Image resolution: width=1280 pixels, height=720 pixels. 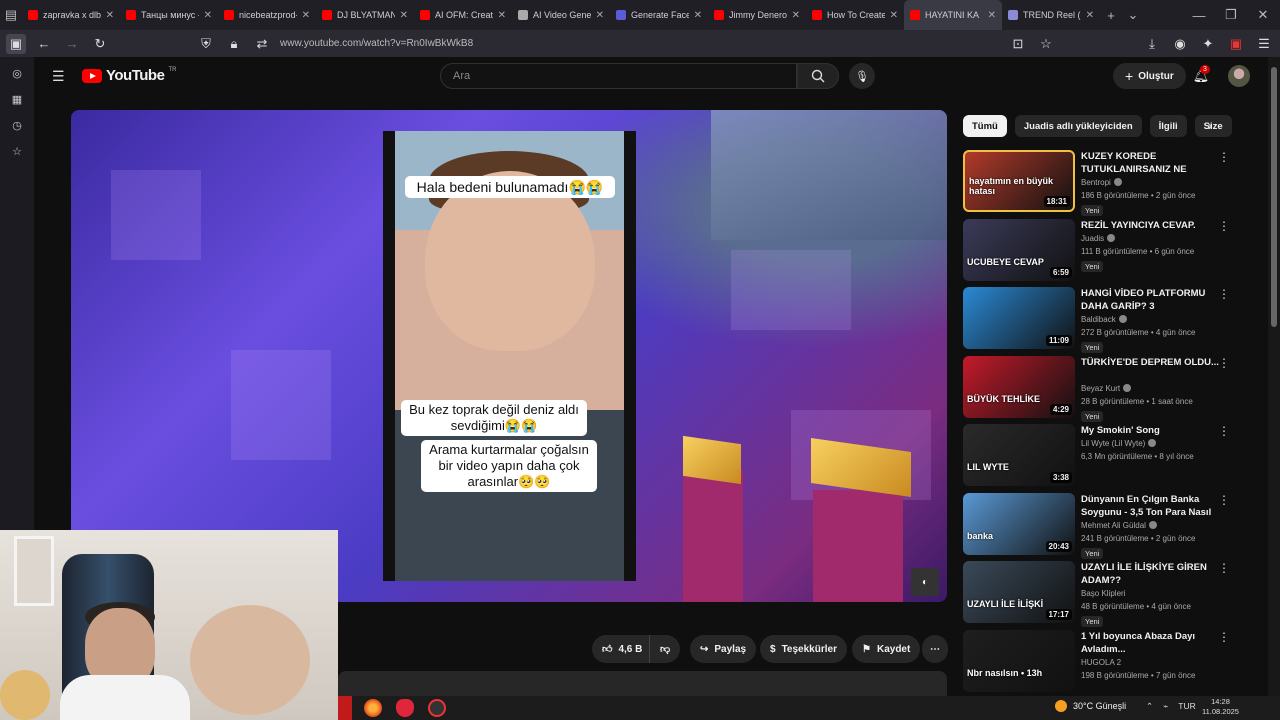 What do you see at coordinates (1018, 44) in the screenshot?
I see `reader-mode-icon: ⊡` at bounding box center [1018, 44].